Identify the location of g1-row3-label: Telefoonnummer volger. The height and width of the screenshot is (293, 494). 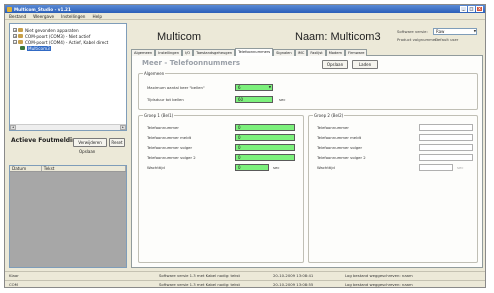
(170, 147).